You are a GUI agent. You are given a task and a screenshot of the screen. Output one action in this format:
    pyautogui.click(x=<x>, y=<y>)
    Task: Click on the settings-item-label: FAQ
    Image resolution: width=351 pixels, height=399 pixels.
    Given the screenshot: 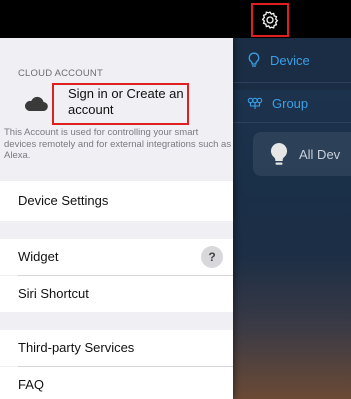 What is the action you would take?
    pyautogui.click(x=31, y=384)
    